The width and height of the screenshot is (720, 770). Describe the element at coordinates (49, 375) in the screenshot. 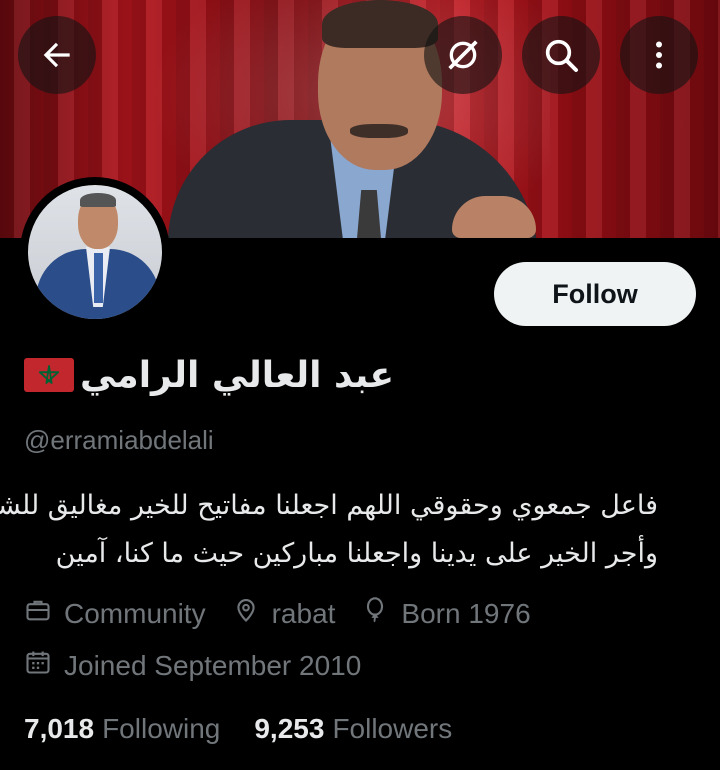

I see `morocco-flag-icon` at that location.